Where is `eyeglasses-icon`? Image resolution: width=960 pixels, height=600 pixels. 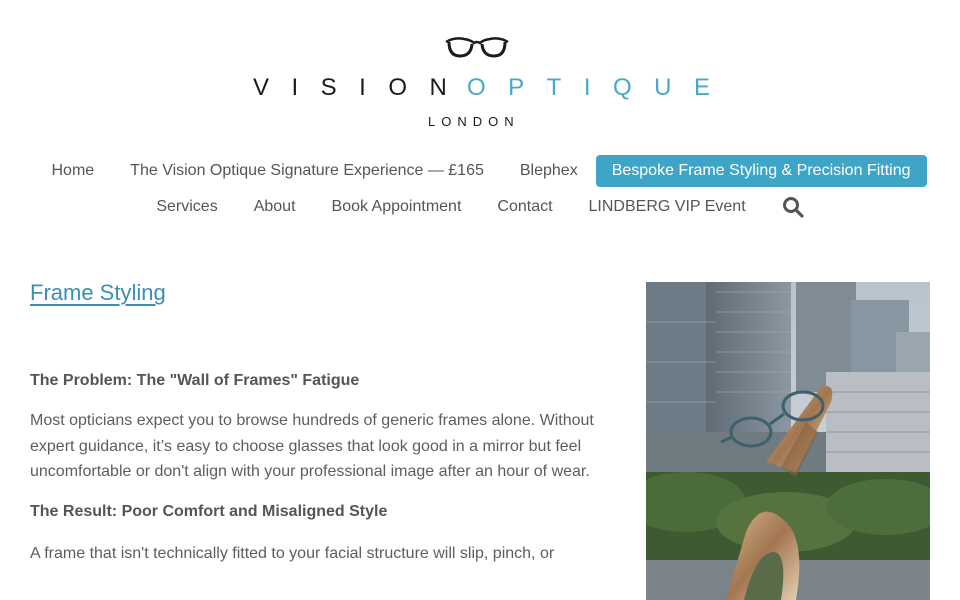 eyeglasses-icon is located at coordinates (477, 47).